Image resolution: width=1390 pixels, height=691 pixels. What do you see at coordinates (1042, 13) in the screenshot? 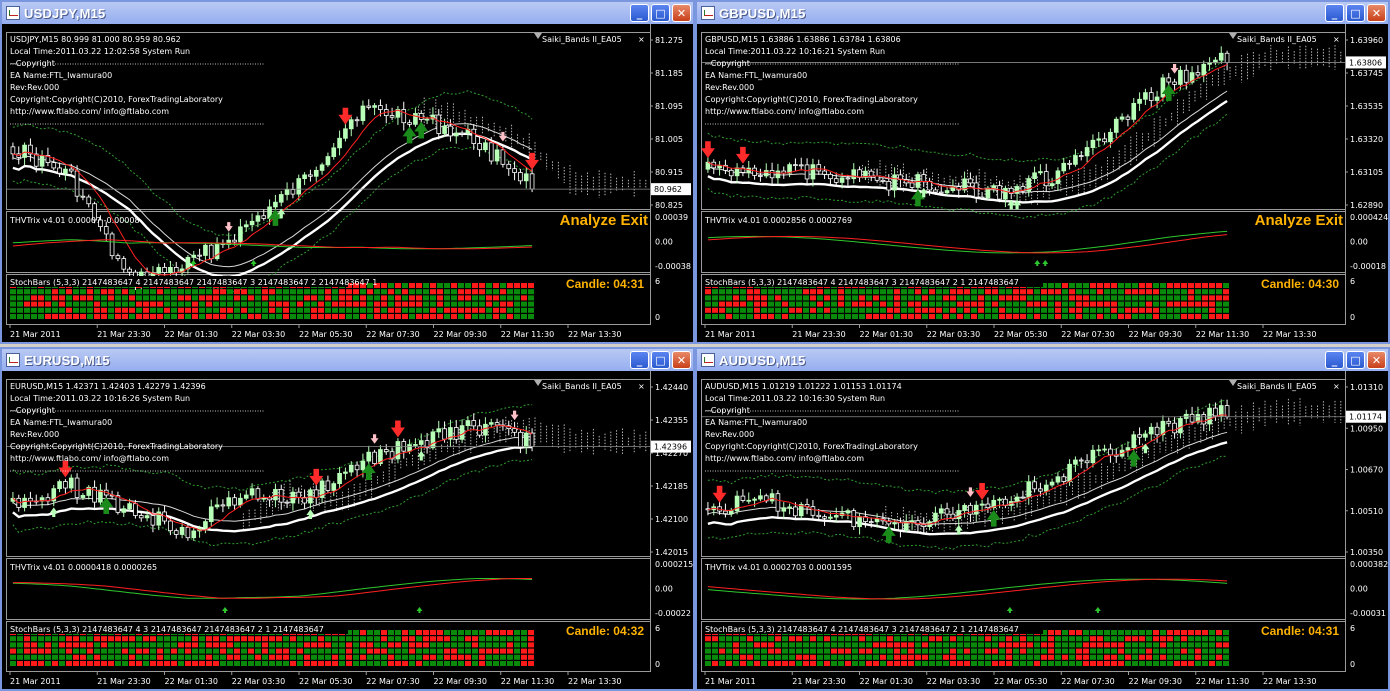
I see `title-bar: GBPUSD,M15 _ □ ✕` at bounding box center [1042, 13].